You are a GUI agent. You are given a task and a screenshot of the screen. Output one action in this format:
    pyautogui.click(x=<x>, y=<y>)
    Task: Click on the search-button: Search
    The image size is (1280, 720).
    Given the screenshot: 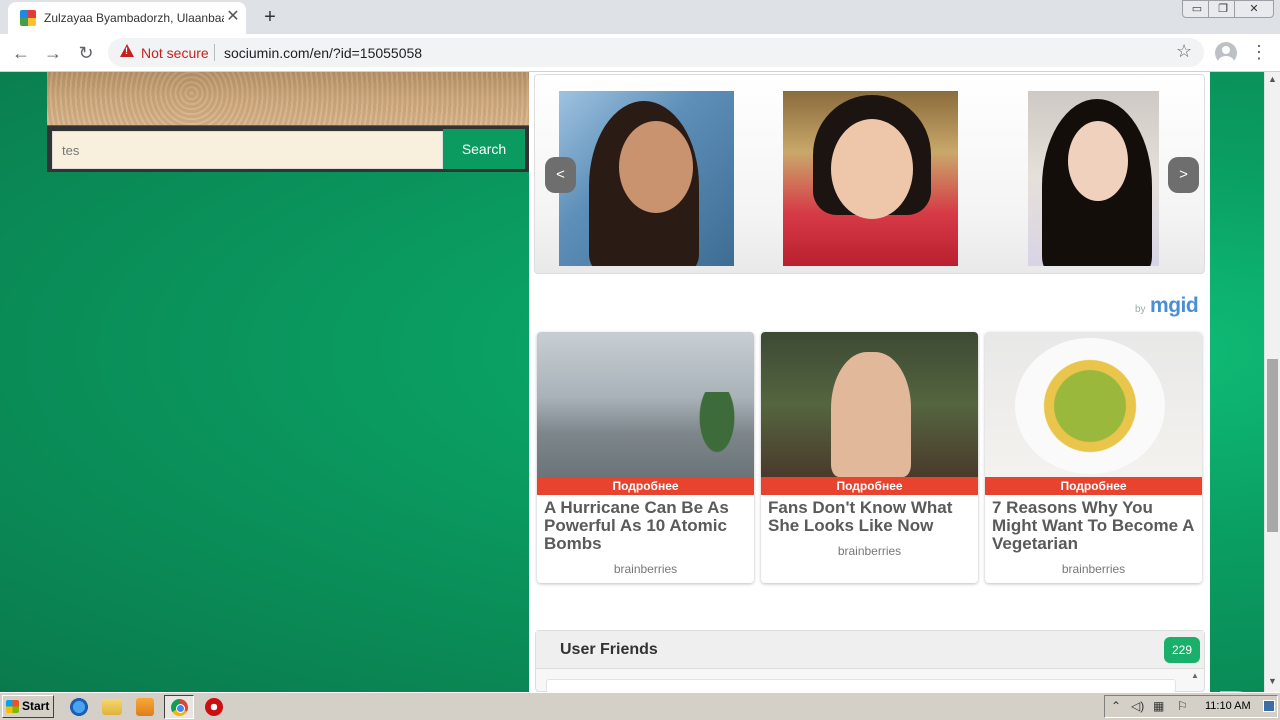 What is the action you would take?
    pyautogui.click(x=484, y=149)
    